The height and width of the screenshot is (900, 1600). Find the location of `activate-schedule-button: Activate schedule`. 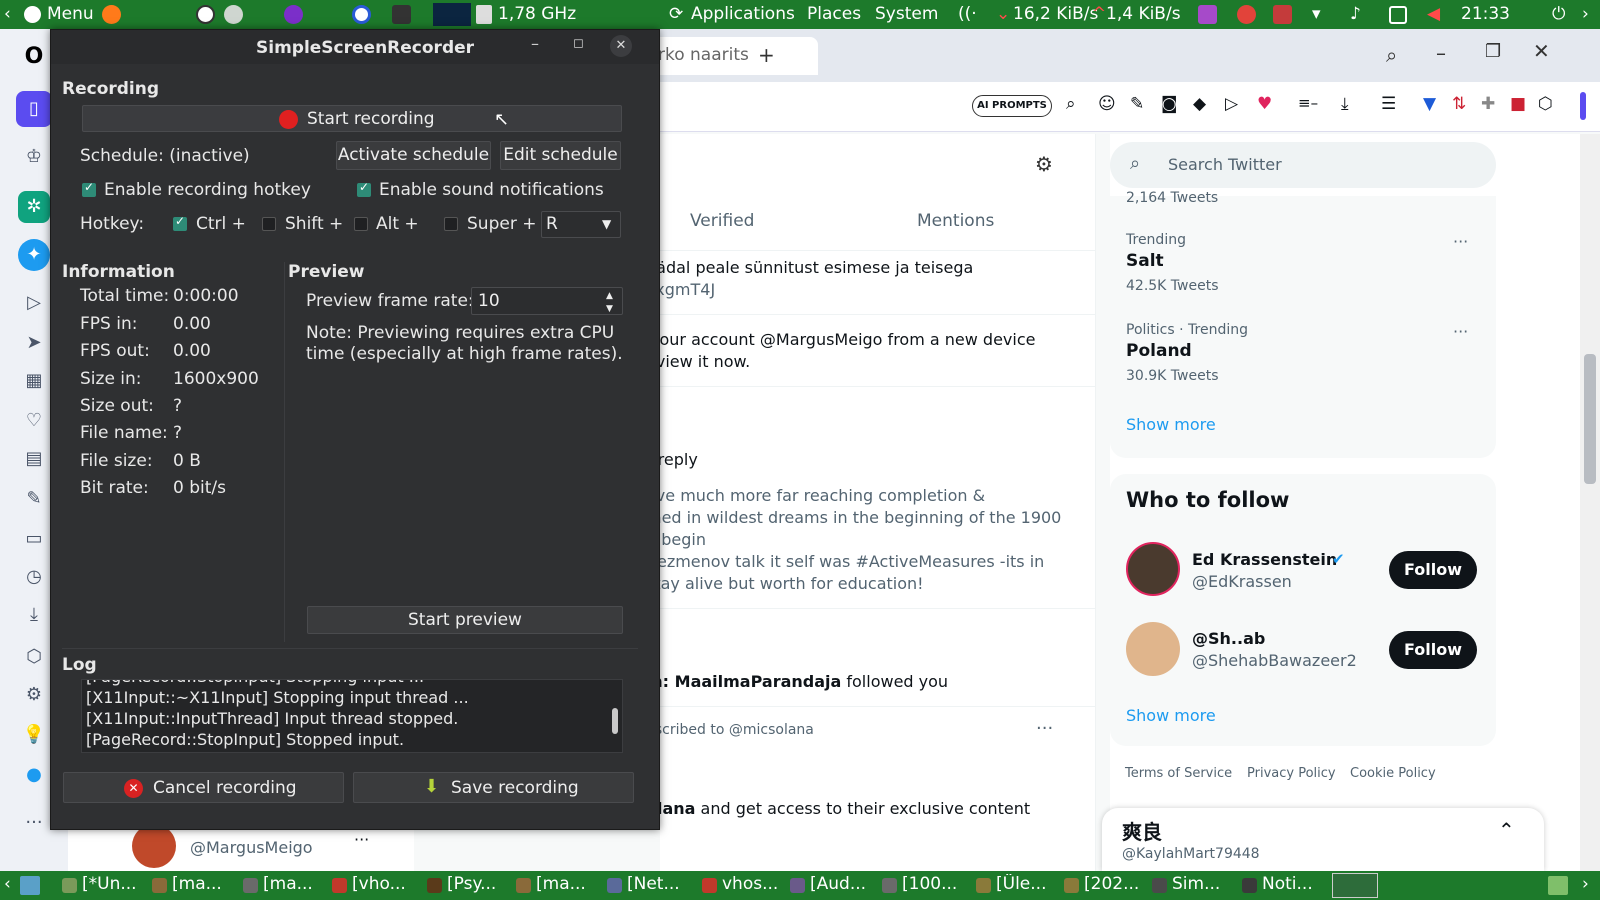

activate-schedule-button: Activate schedule is located at coordinates (413, 155).